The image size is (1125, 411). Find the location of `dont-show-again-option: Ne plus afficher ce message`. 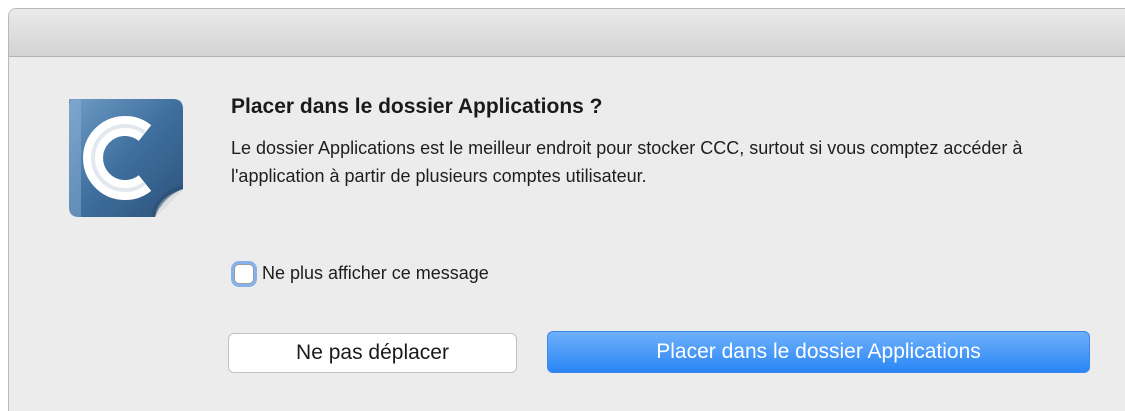

dont-show-again-option: Ne plus afficher ce message is located at coordinates (361, 273).